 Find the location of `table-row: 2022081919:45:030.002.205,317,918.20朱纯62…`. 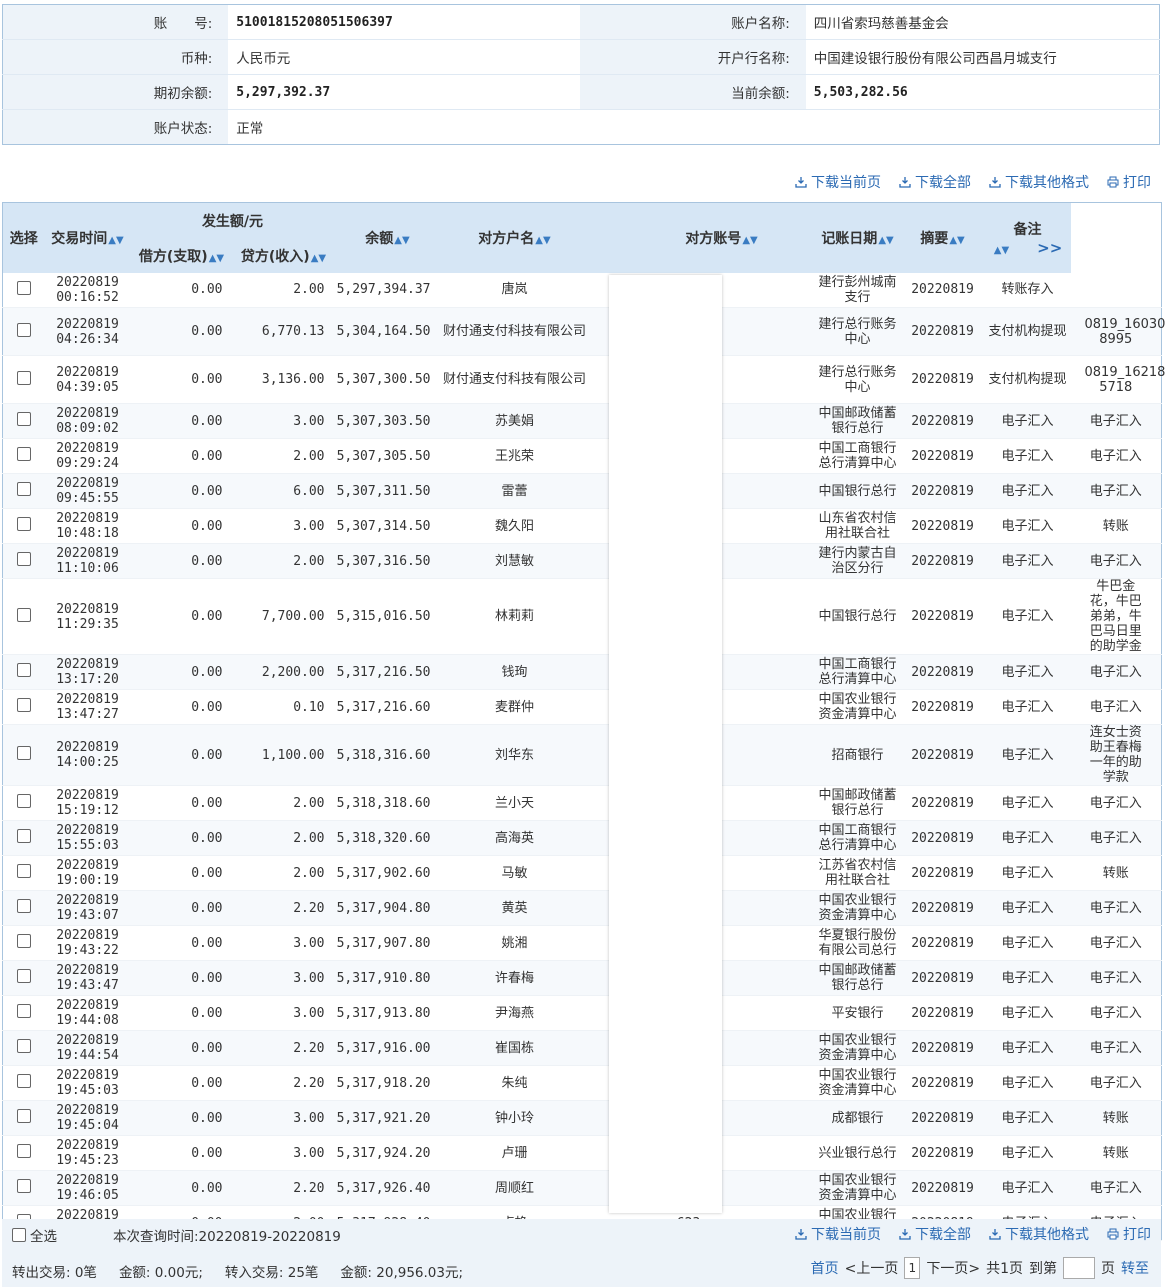

table-row: 2022081919:45:030.002.205,317,918.20朱纯62… is located at coordinates (582, 1083).